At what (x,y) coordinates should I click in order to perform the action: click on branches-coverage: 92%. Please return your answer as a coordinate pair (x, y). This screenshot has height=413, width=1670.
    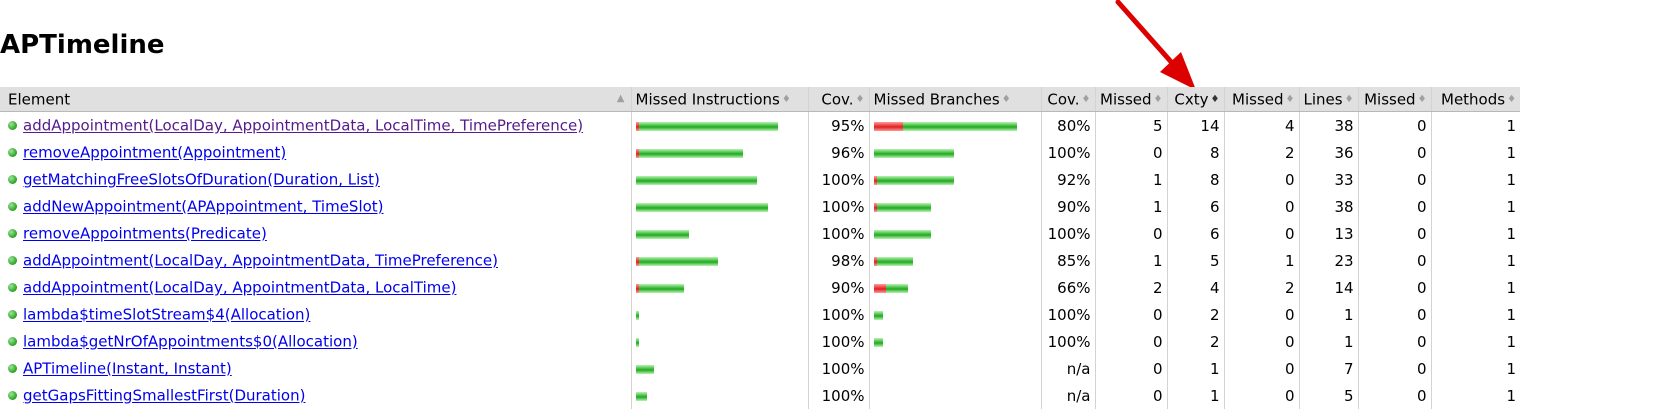
    Looking at the image, I should click on (1067, 179).